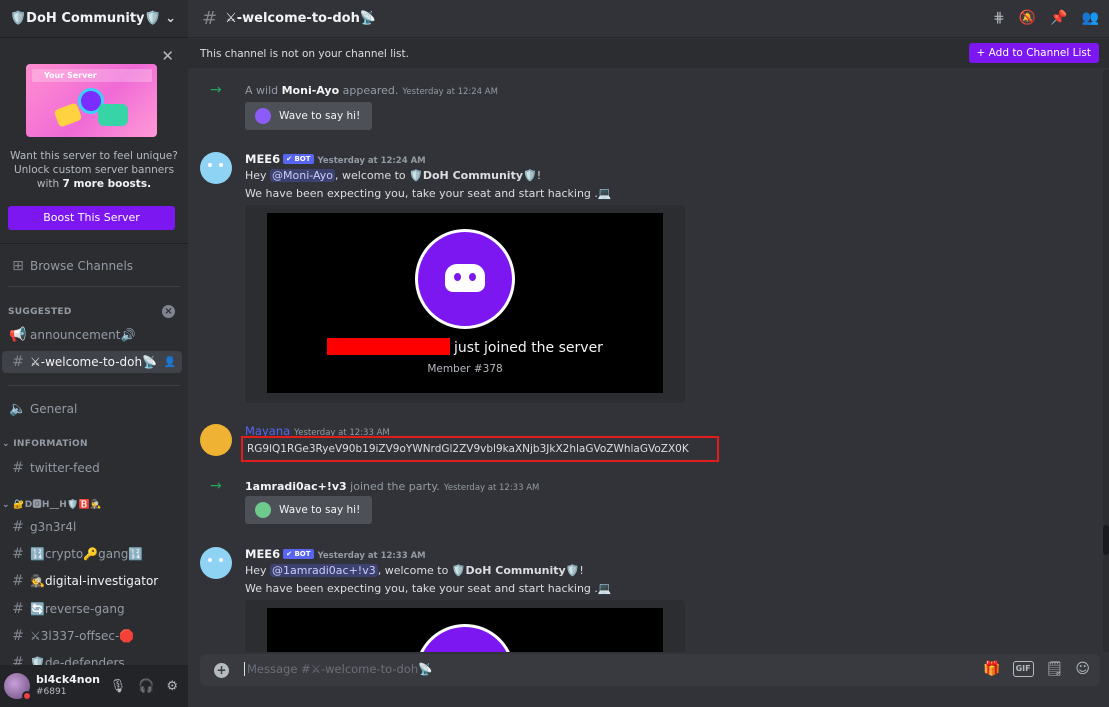  Describe the element at coordinates (371, 161) in the screenshot. I see `timestamp: Yesterday at 12:24 AM` at that location.